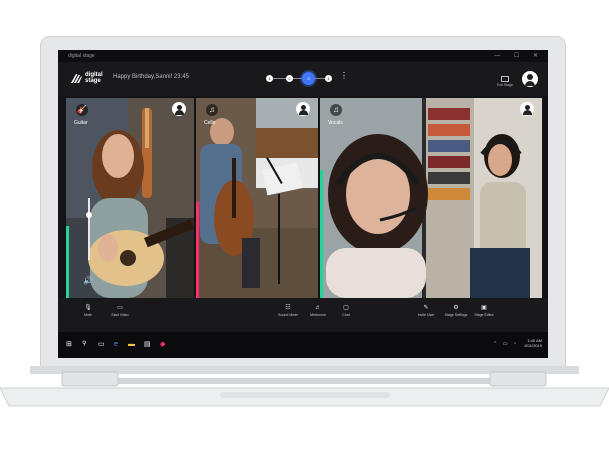  What do you see at coordinates (151, 77) in the screenshot?
I see `stage-name: Happy Birthday,Sanni! 23:45` at bounding box center [151, 77].